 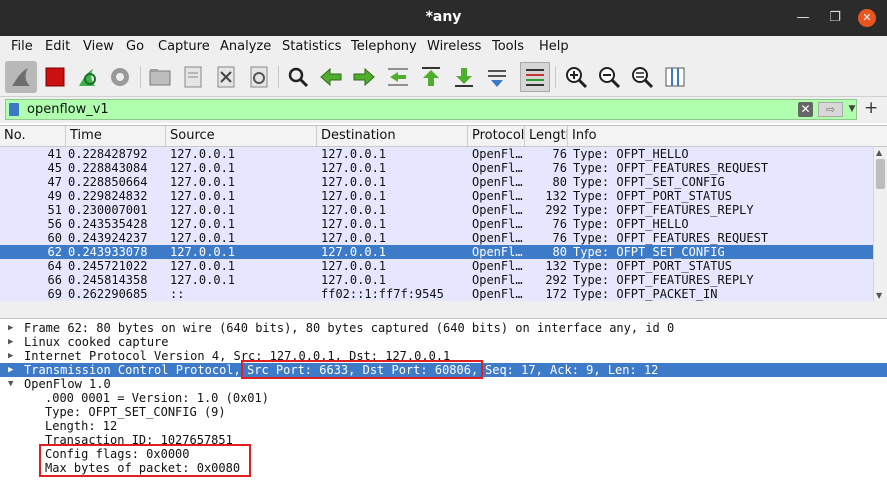 What do you see at coordinates (443, 342) in the screenshot?
I see `detail-linux-cooked: ▶ Linux cooked capture` at bounding box center [443, 342].